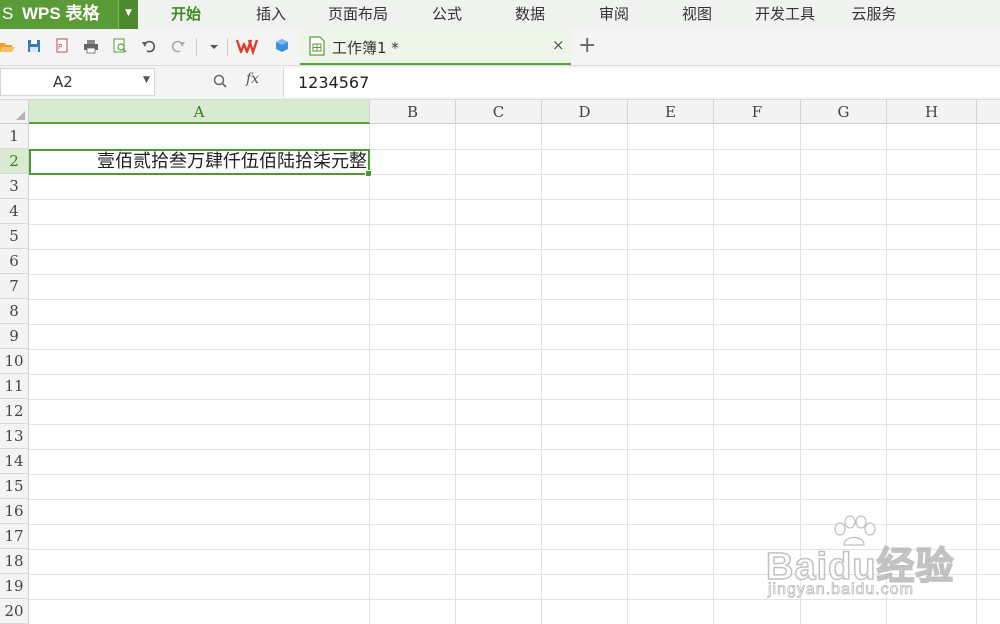  I want to click on row-header-11: 11, so click(14, 386).